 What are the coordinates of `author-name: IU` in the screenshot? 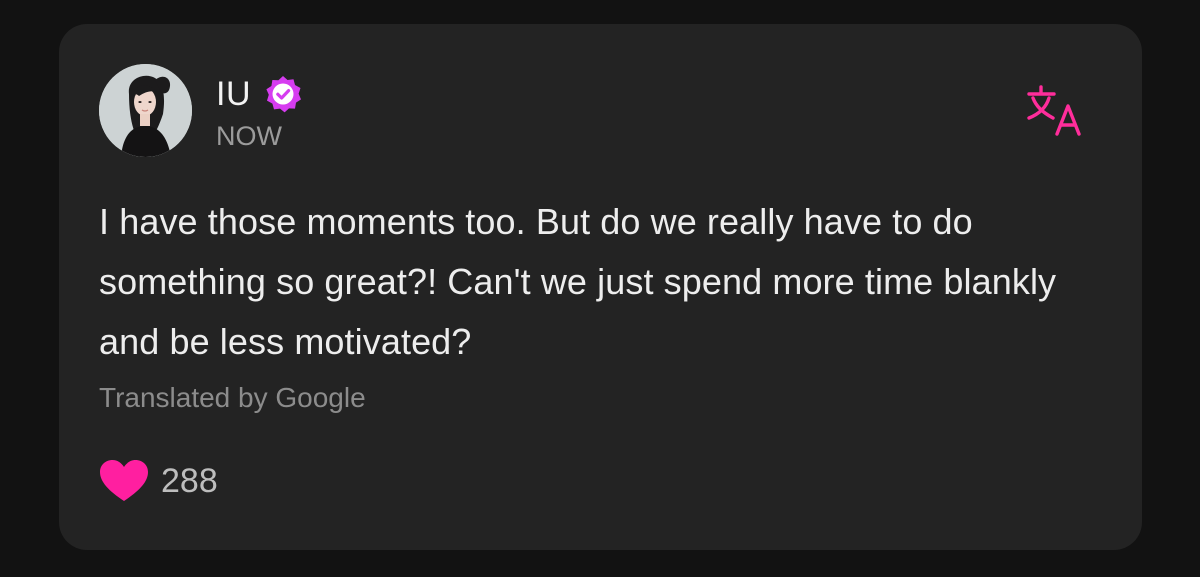 It's located at (233, 94).